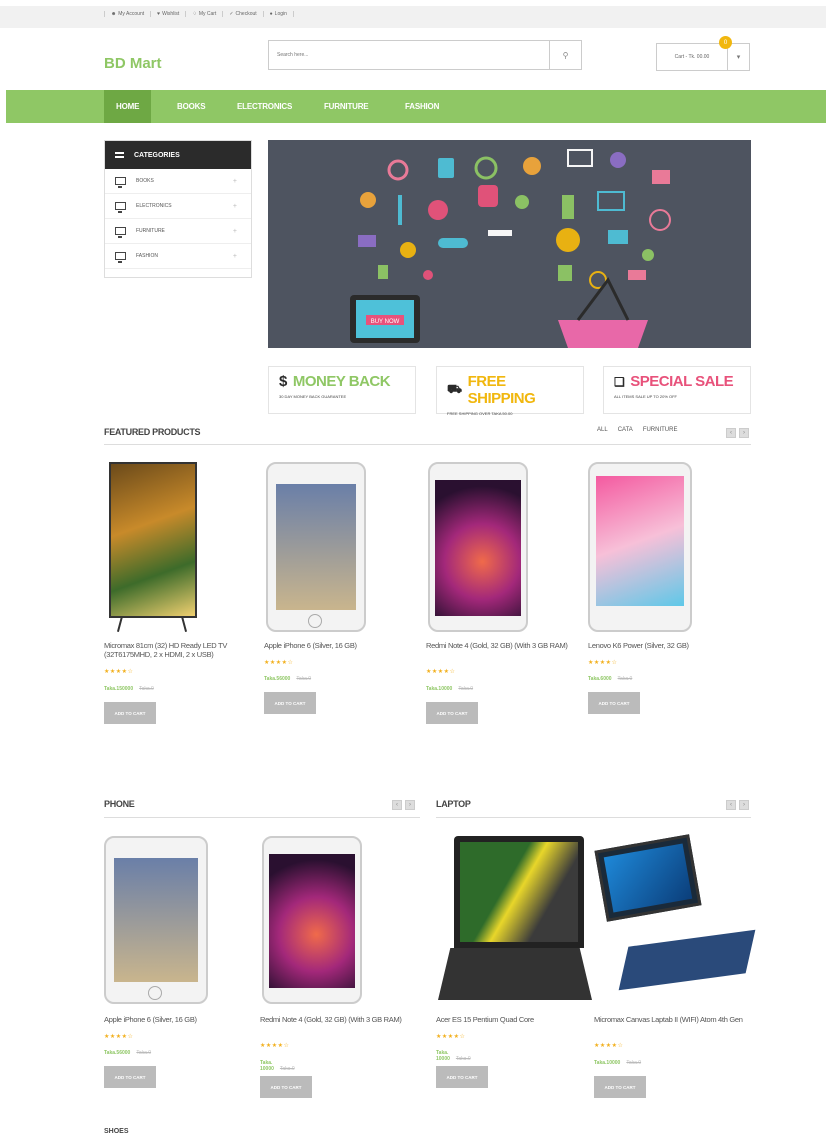 The width and height of the screenshot is (826, 1135). I want to click on featured-filters: ALL CATA FURNITURE, so click(637, 430).